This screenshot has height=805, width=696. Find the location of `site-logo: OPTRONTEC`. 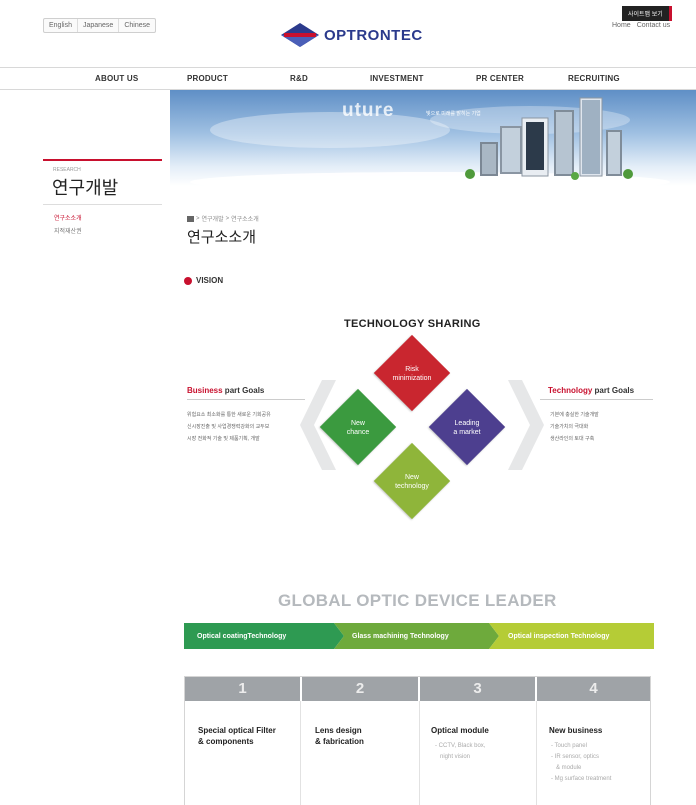

site-logo: OPTRONTEC is located at coordinates (351, 35).